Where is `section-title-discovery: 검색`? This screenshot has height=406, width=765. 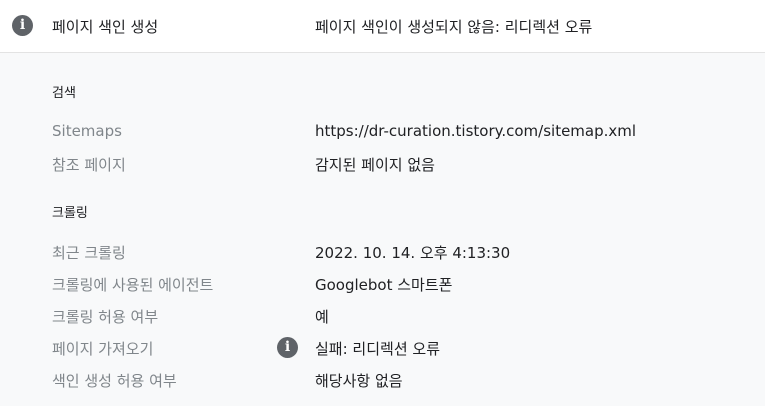 section-title-discovery: 검색 is located at coordinates (64, 93).